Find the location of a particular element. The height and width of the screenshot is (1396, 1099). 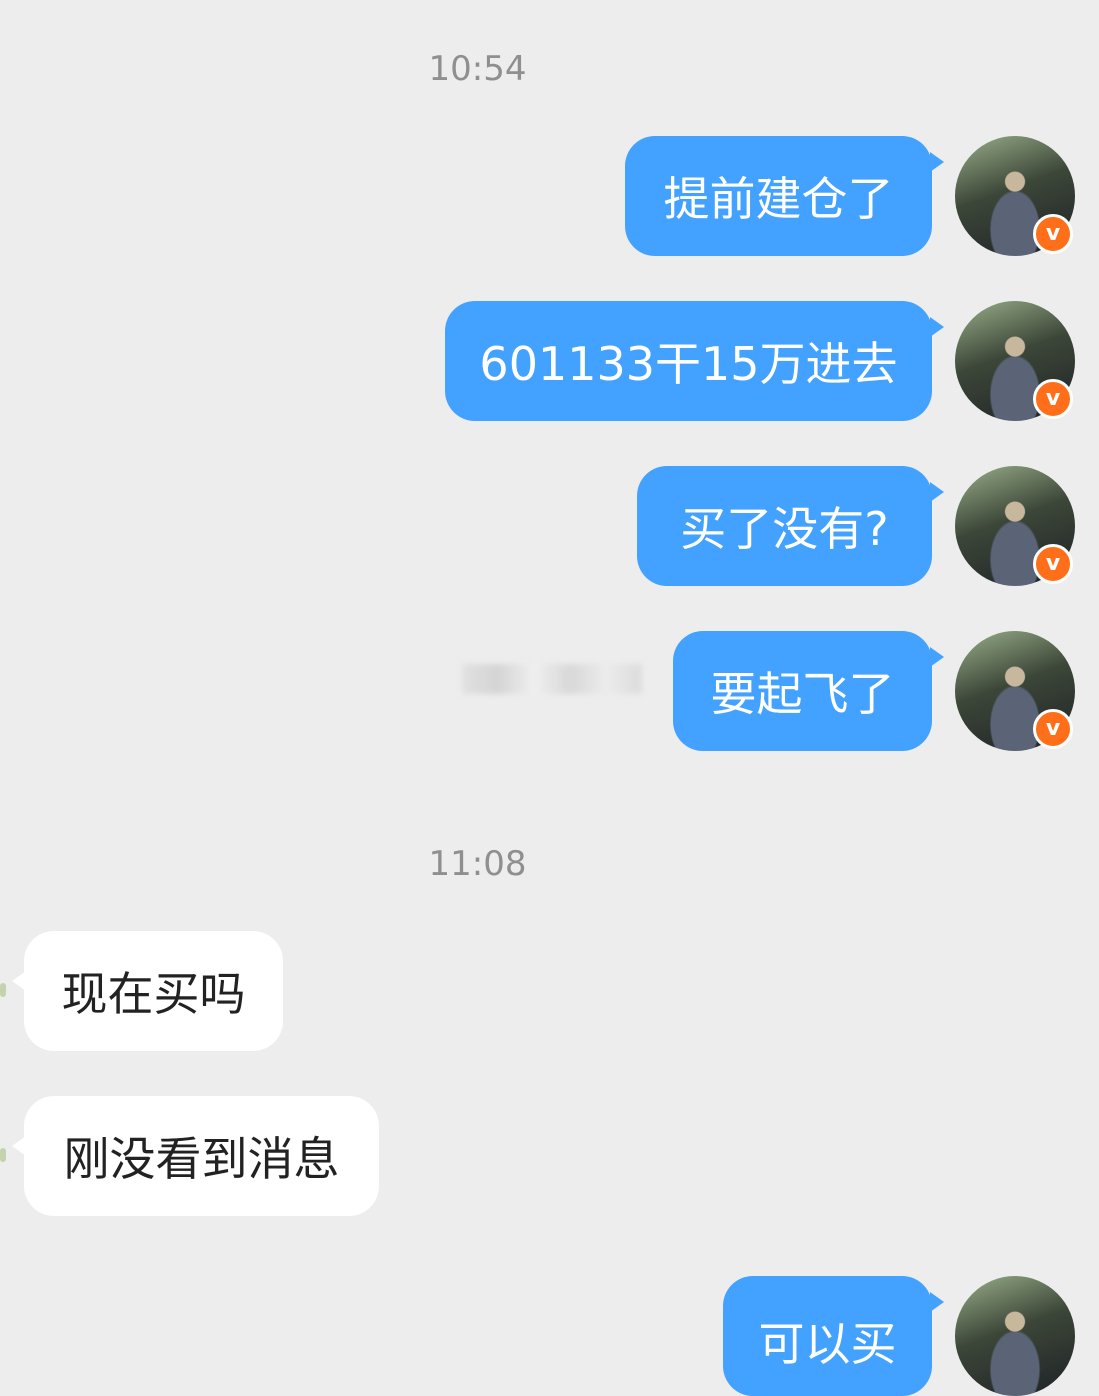

sender-avatar is located at coordinates (1015, 1336).